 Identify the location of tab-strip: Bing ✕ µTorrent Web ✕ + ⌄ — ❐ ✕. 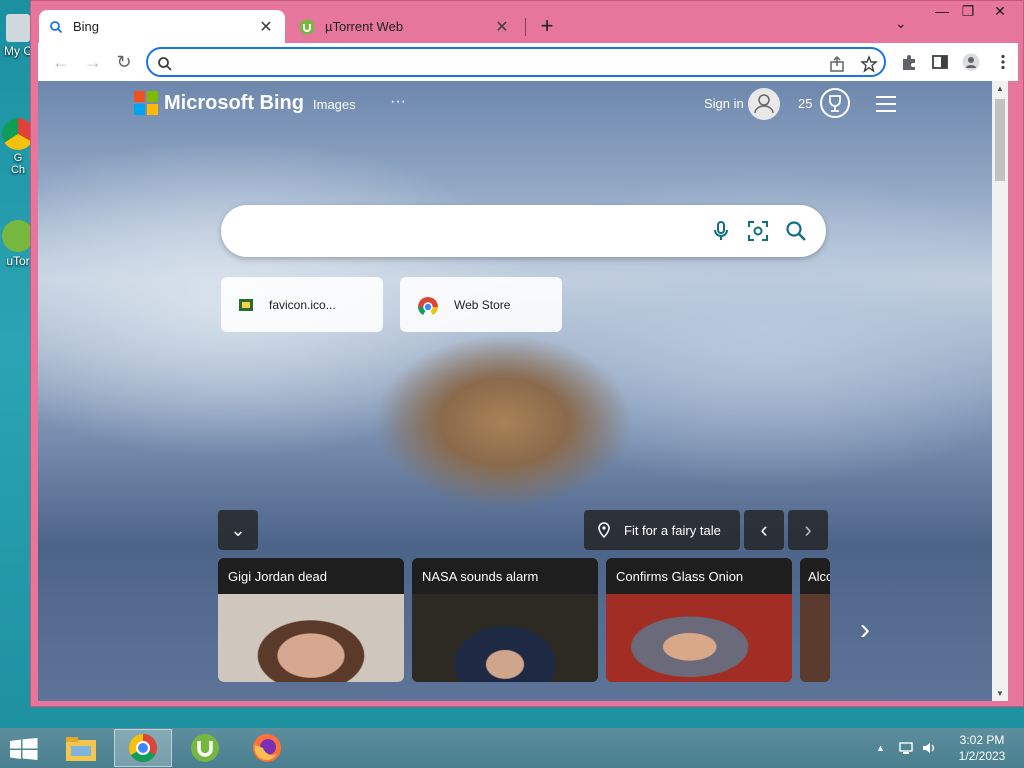
(527, 22).